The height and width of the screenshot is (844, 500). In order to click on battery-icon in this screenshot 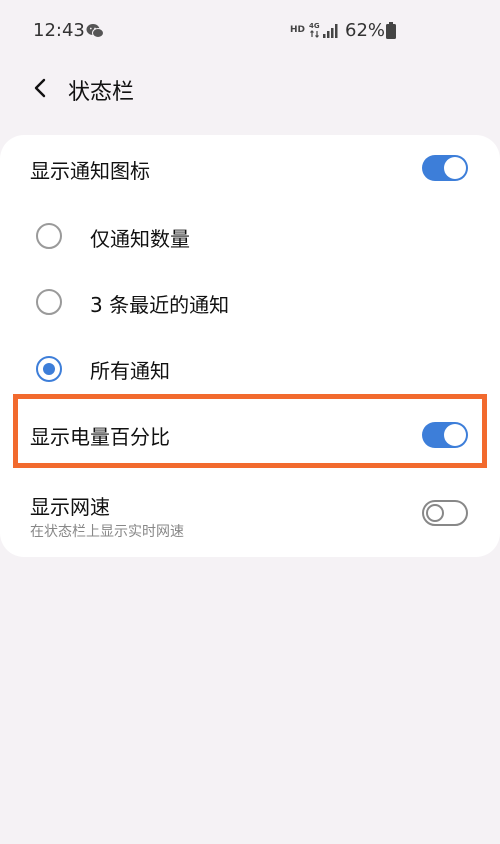, I will do `click(391, 30)`.